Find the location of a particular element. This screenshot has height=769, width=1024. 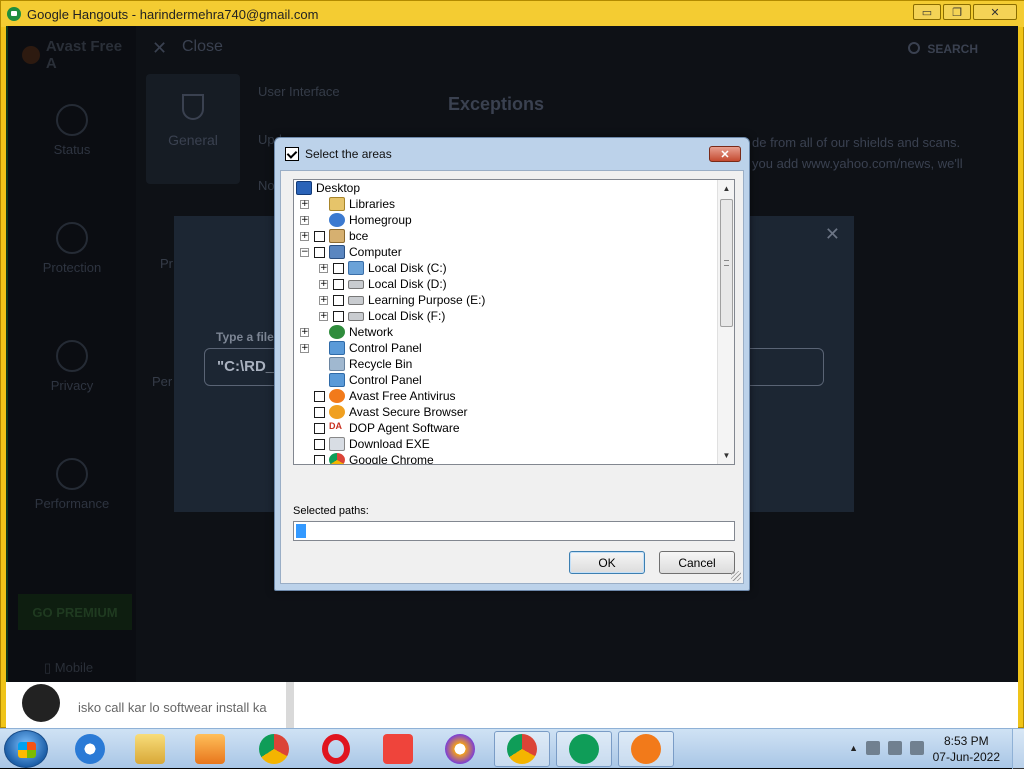

volume-icon is located at coordinates (917, 748).